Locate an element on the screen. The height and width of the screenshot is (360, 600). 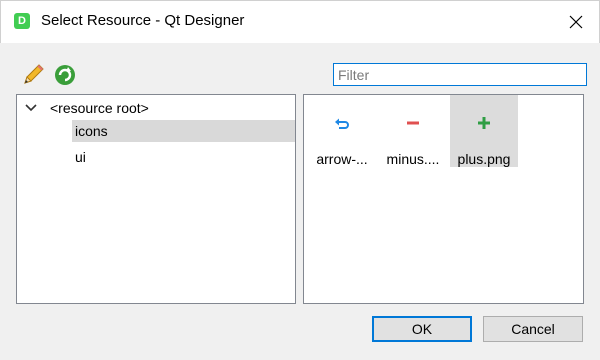
filter-input is located at coordinates (460, 74).